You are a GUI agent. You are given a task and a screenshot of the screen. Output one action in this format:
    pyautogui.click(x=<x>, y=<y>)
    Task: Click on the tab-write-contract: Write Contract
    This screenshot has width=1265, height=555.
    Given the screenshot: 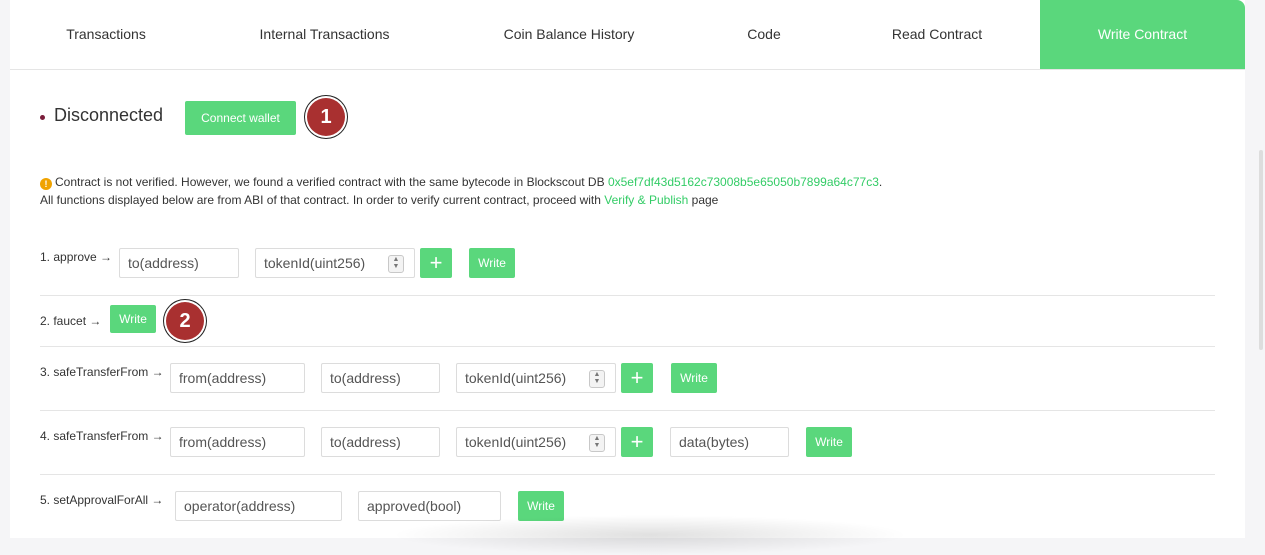 What is the action you would take?
    pyautogui.click(x=1142, y=34)
    